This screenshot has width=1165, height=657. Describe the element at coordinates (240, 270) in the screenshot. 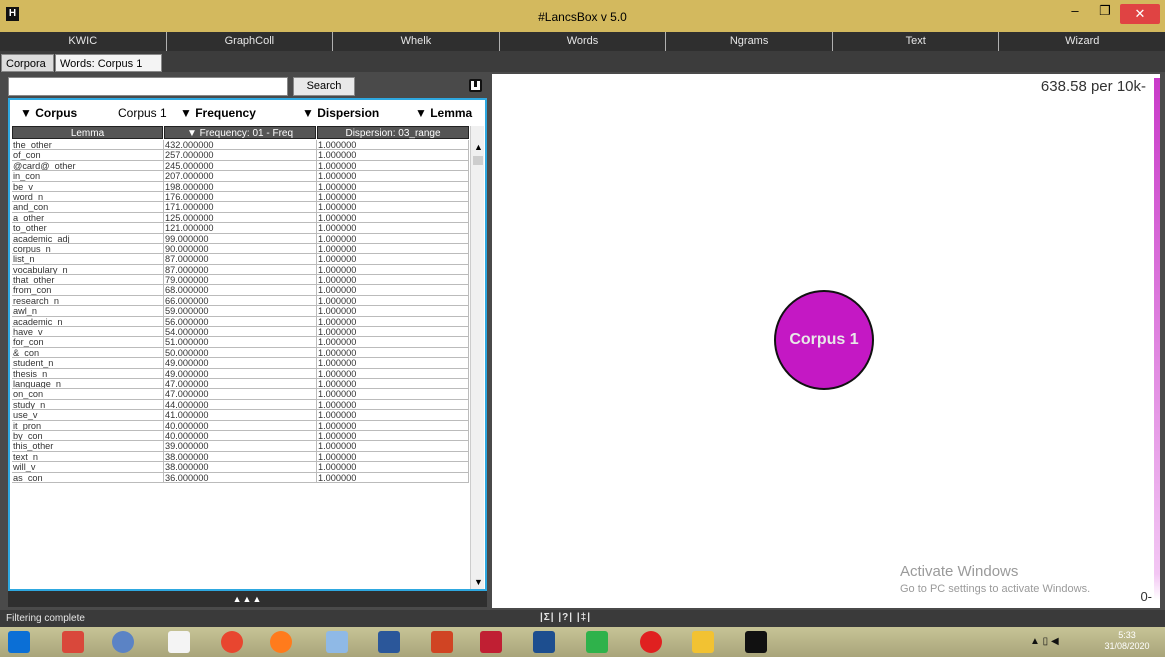

I see `table-row: vocabulary_n 87.000000 1.000000` at that location.